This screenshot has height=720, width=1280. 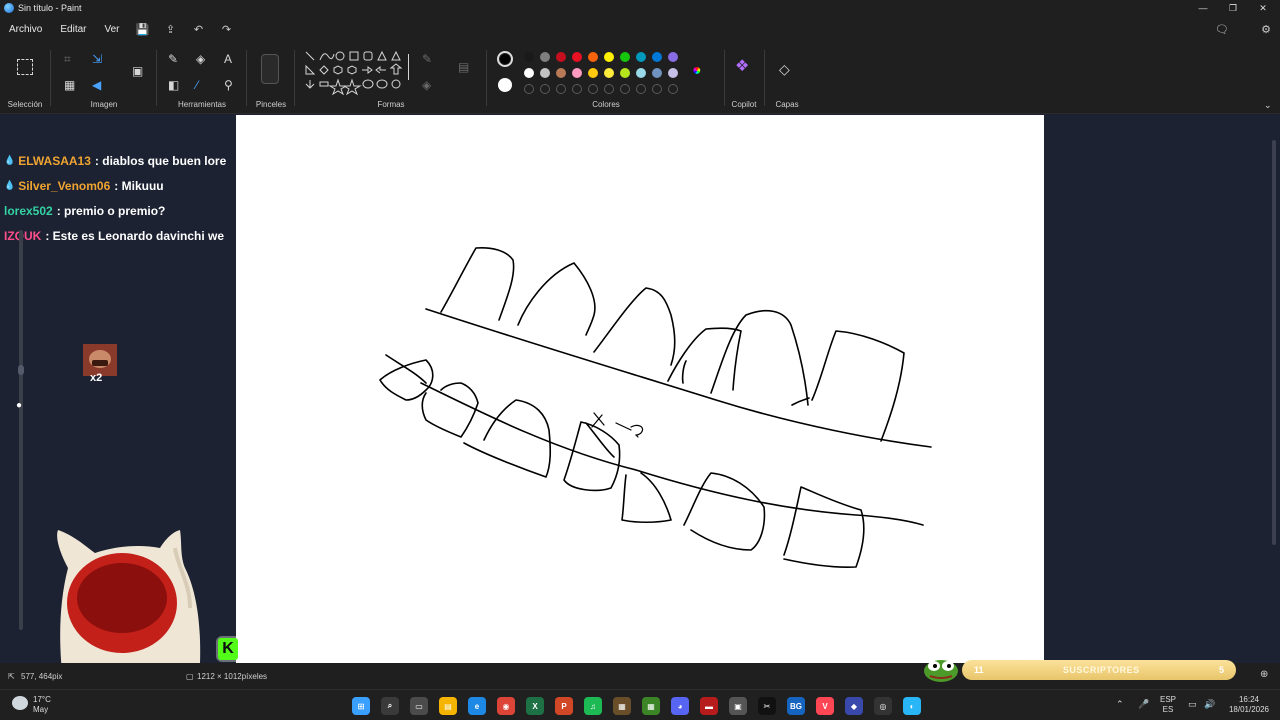 What do you see at coordinates (477, 706) in the screenshot?
I see `edge-icon: e` at bounding box center [477, 706].